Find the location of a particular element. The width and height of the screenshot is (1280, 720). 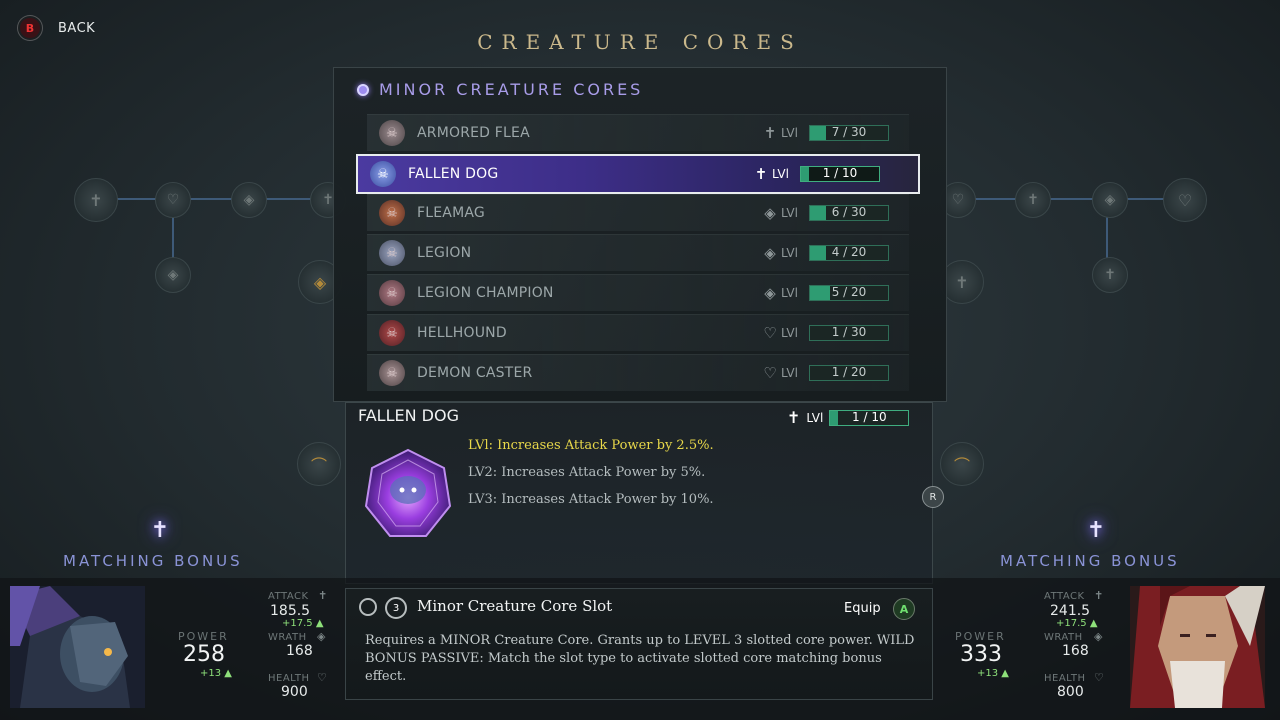

core-name: ARMORED FLEA is located at coordinates (473, 133).